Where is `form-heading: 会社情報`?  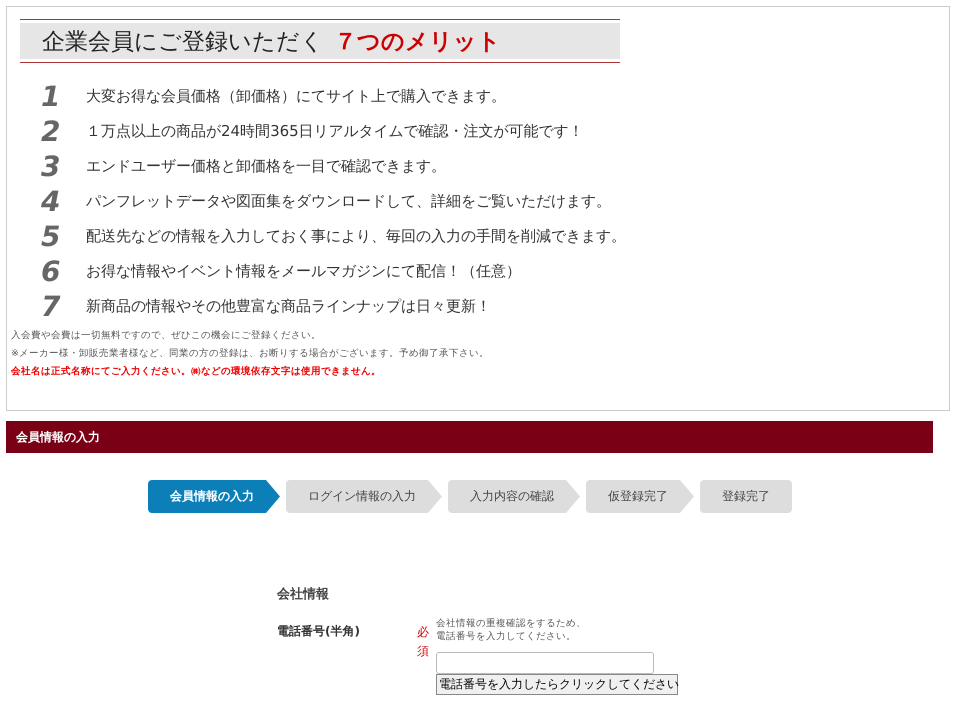
form-heading: 会社情報 is located at coordinates (303, 594).